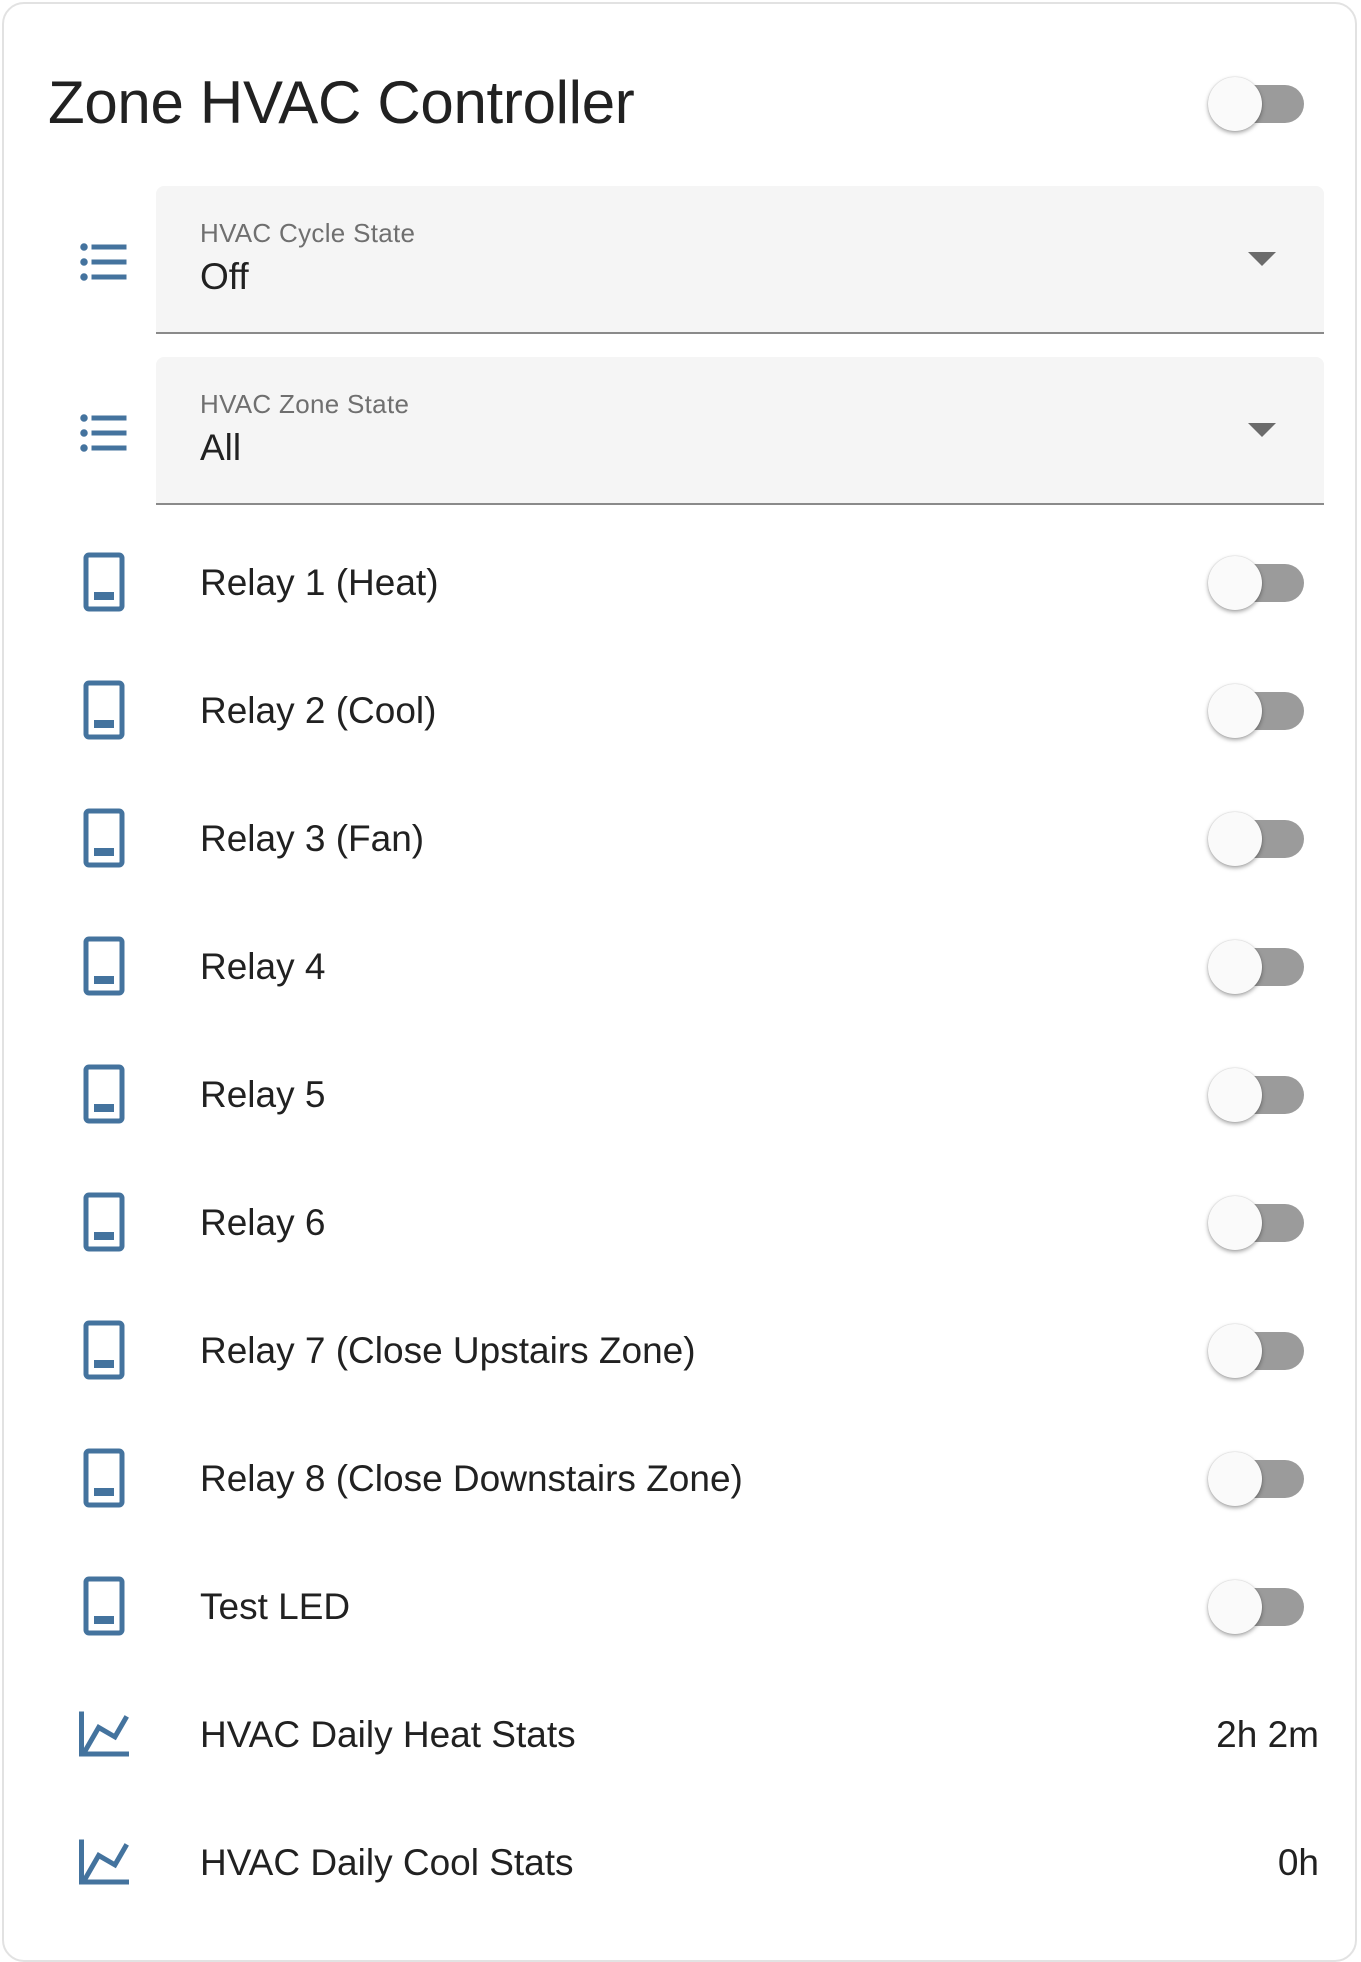 This screenshot has width=1361, height=1962. Describe the element at coordinates (224, 276) in the screenshot. I see `select-value: Off` at that location.